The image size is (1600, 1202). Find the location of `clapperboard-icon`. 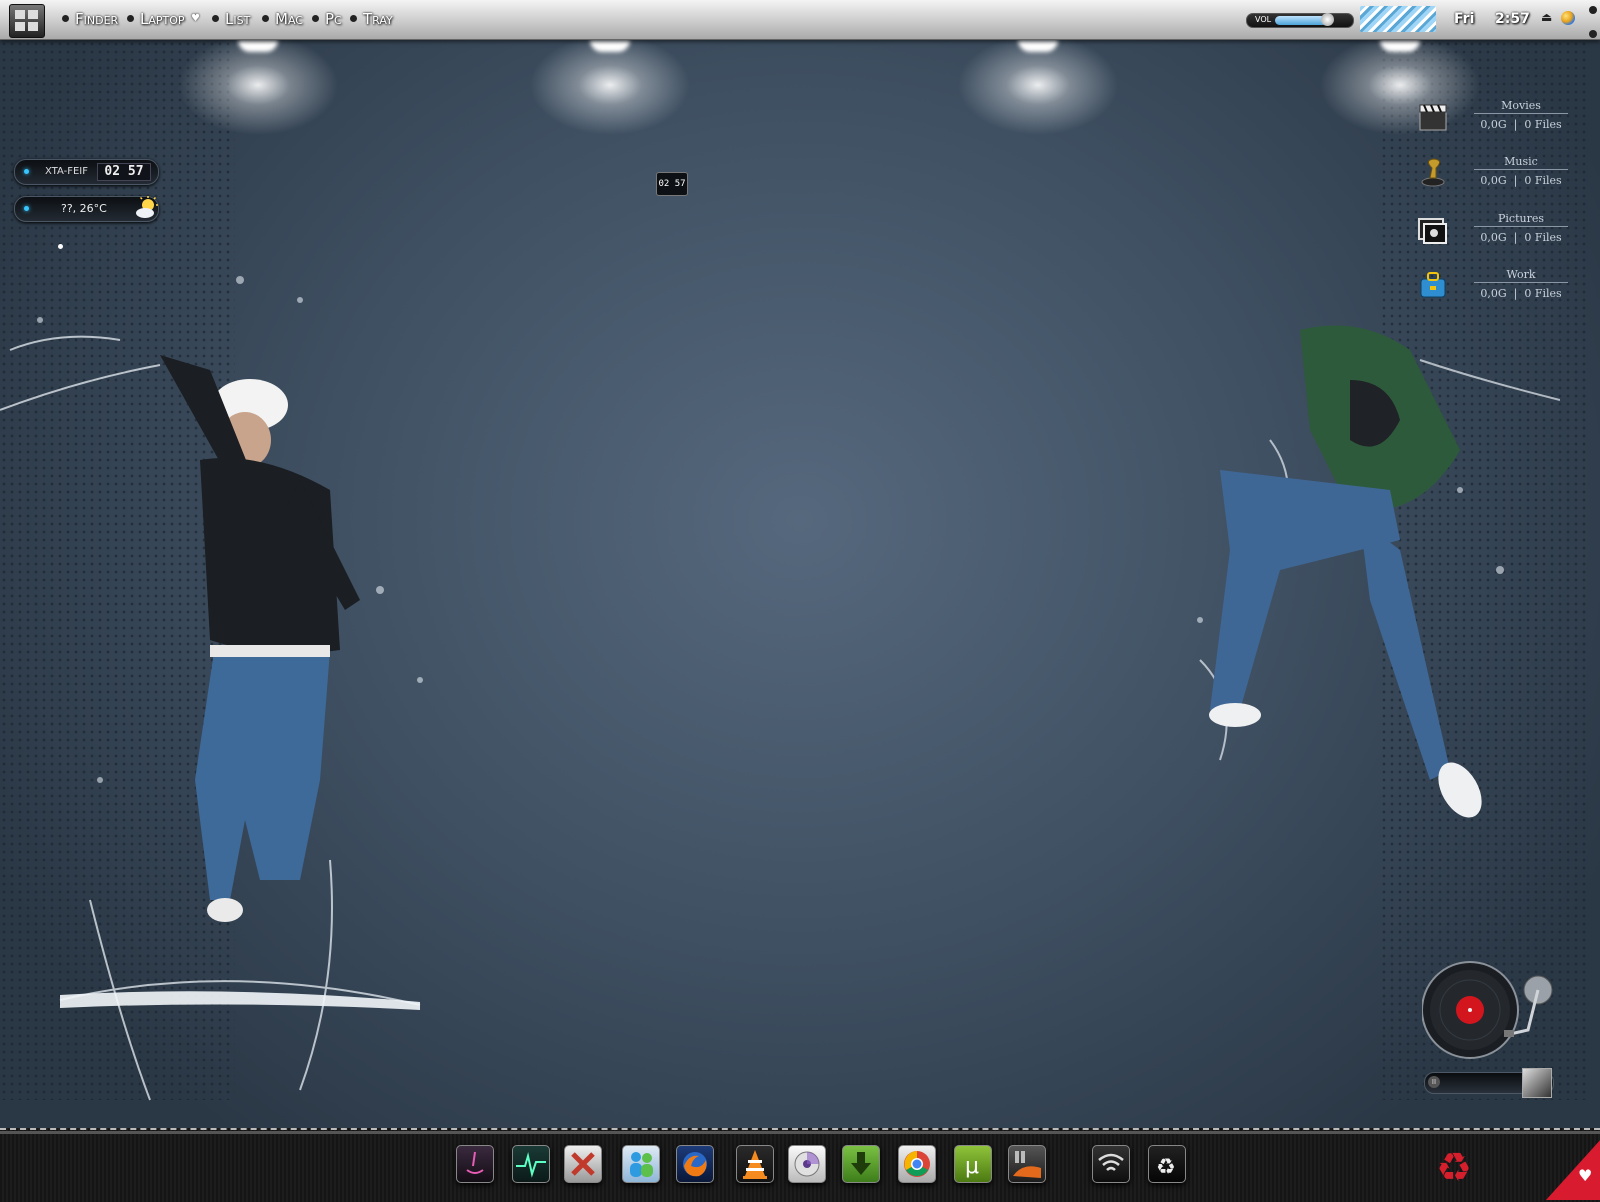

clapperboard-icon is located at coordinates (1433, 117).